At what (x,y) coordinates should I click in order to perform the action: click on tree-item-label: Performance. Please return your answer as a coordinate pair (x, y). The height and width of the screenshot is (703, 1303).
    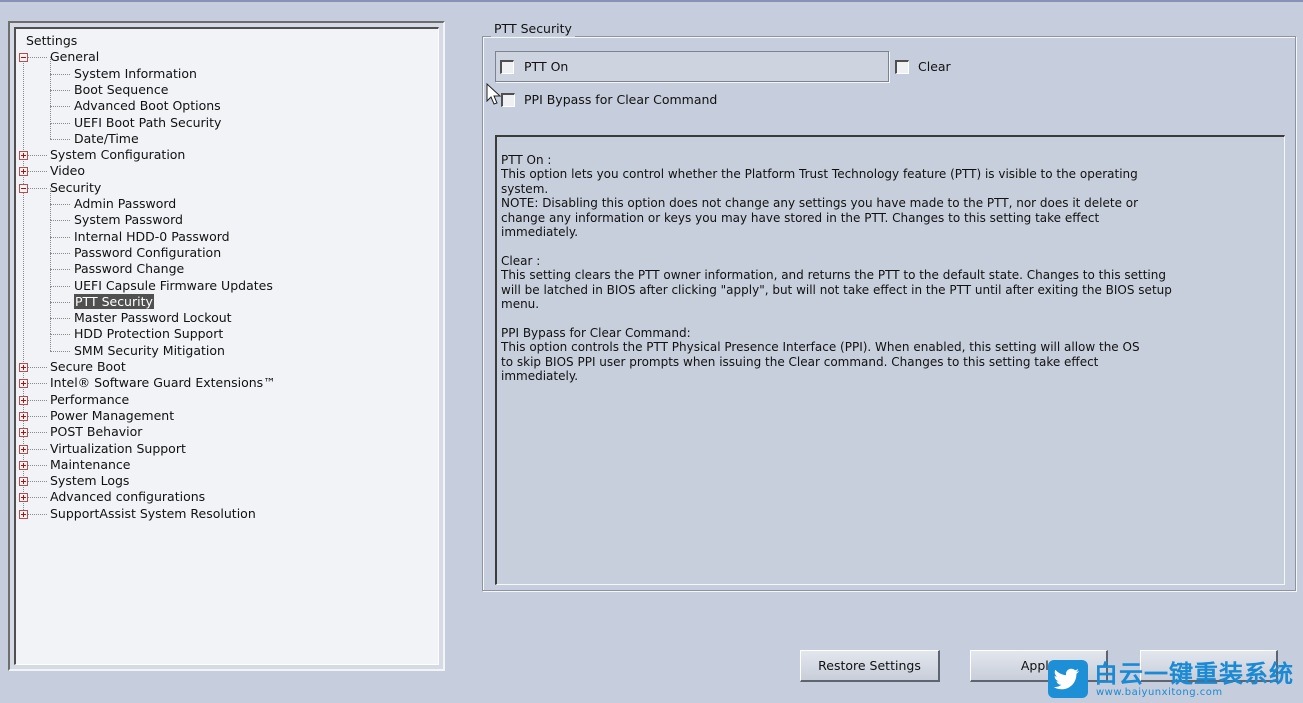
    Looking at the image, I should click on (90, 399).